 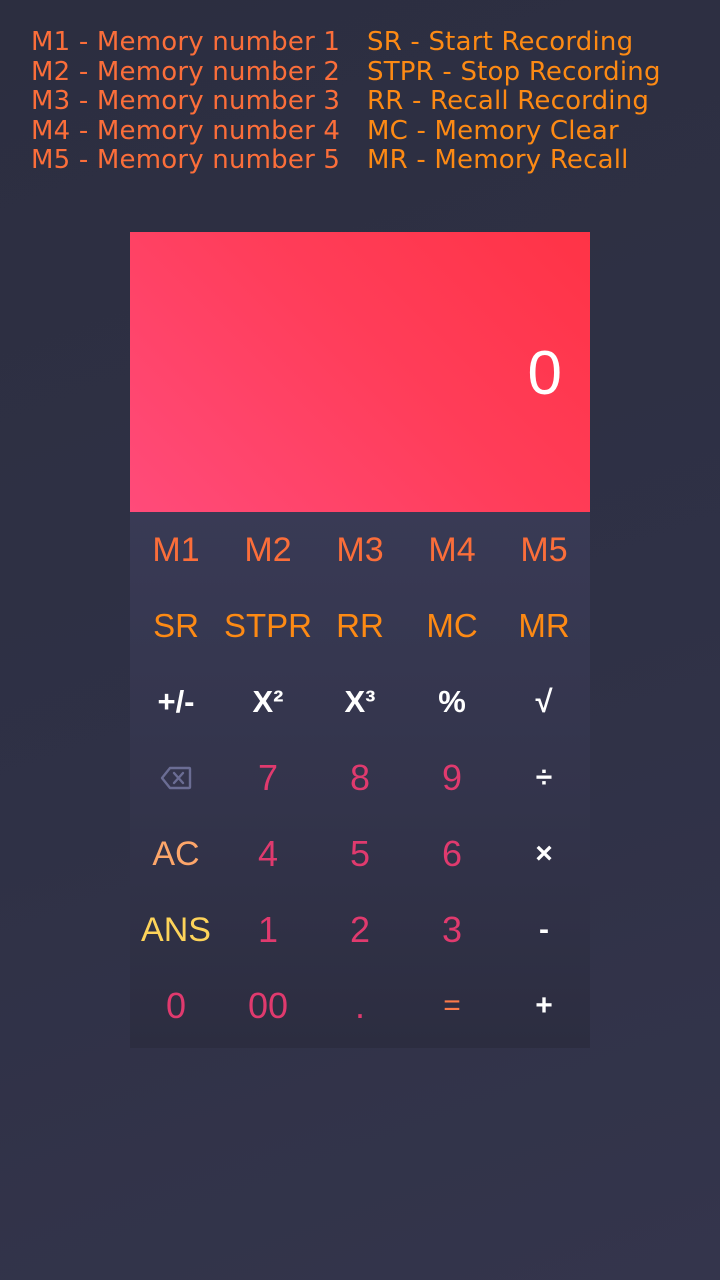 I want to click on m5-button: M5, so click(x=544, y=550).